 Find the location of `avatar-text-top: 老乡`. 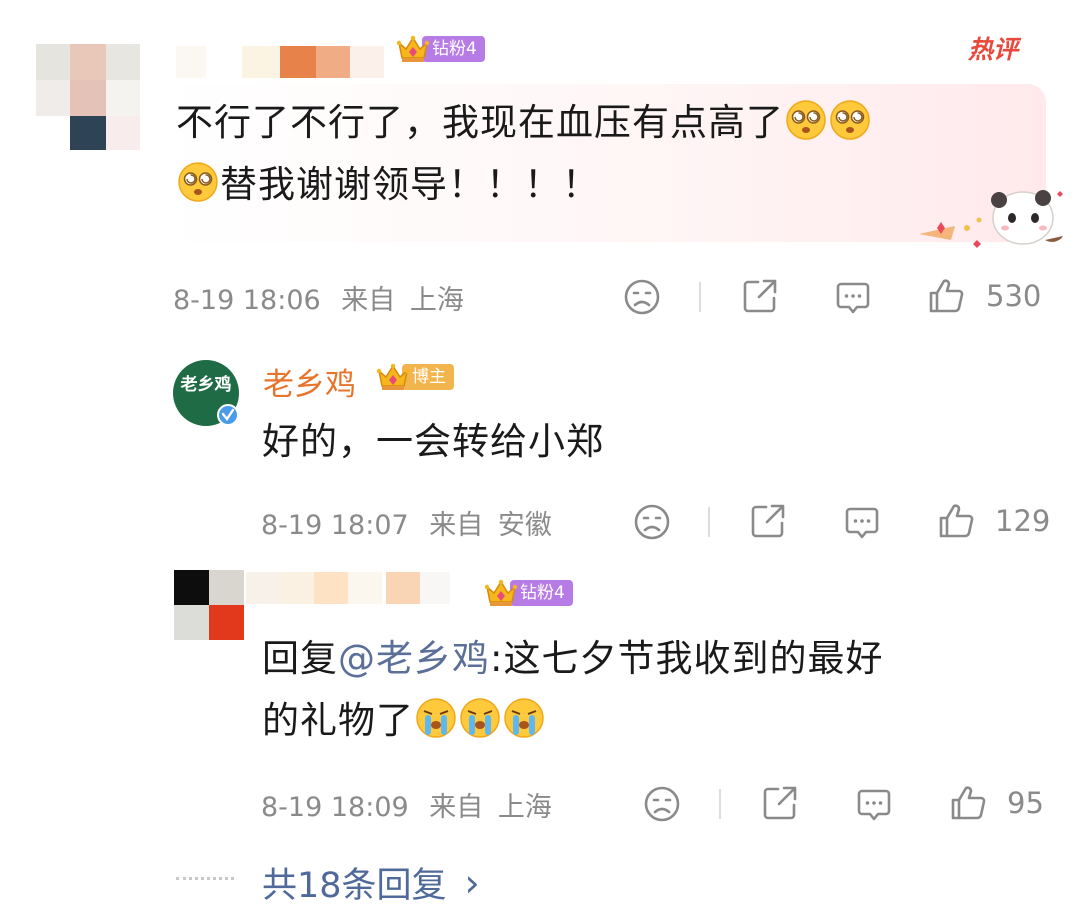

avatar-text-top: 老乡 is located at coordinates (197, 385).